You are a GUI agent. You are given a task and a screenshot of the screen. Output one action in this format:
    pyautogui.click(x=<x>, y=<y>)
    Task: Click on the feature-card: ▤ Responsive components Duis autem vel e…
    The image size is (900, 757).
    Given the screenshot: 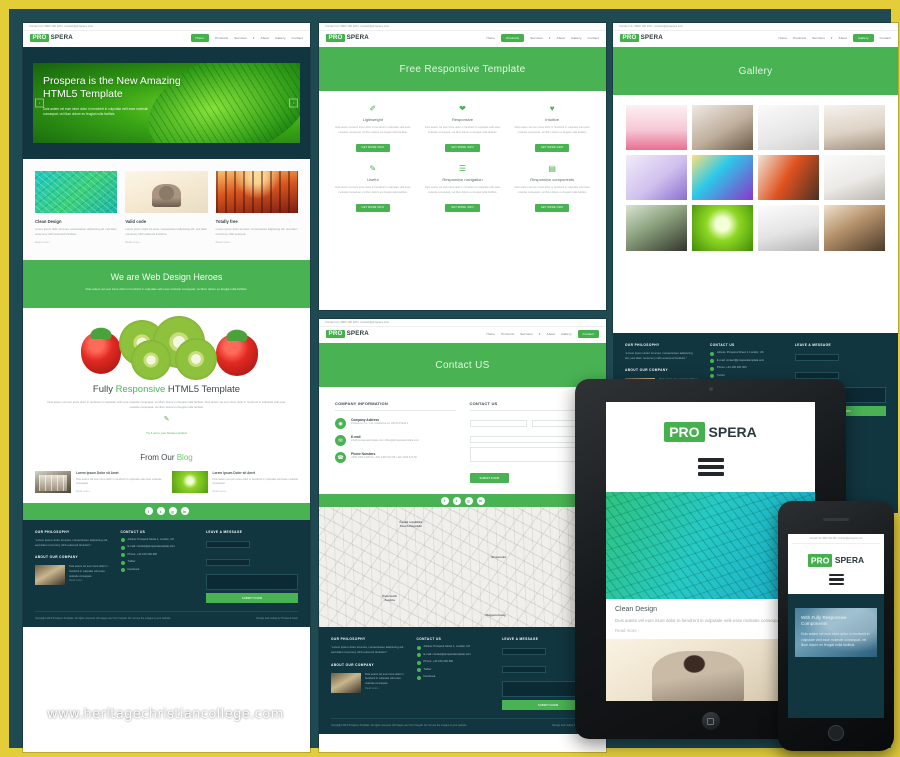 What is the action you would take?
    pyautogui.click(x=552, y=189)
    